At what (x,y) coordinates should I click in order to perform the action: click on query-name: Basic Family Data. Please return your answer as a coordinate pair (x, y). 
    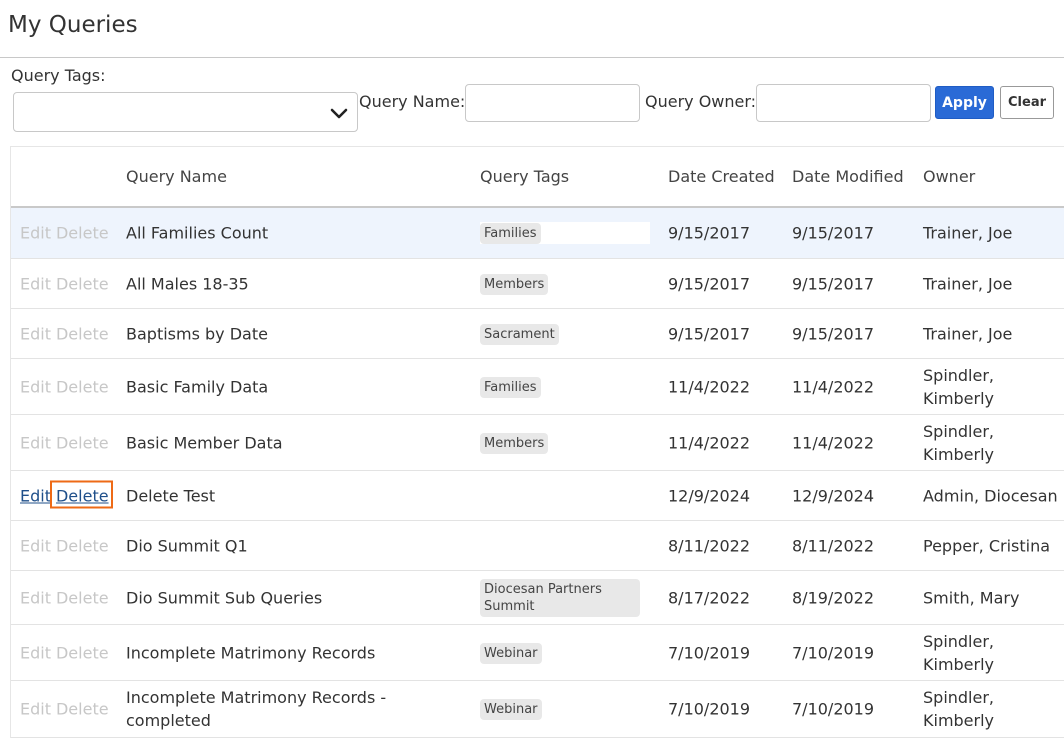
    Looking at the image, I should click on (197, 386).